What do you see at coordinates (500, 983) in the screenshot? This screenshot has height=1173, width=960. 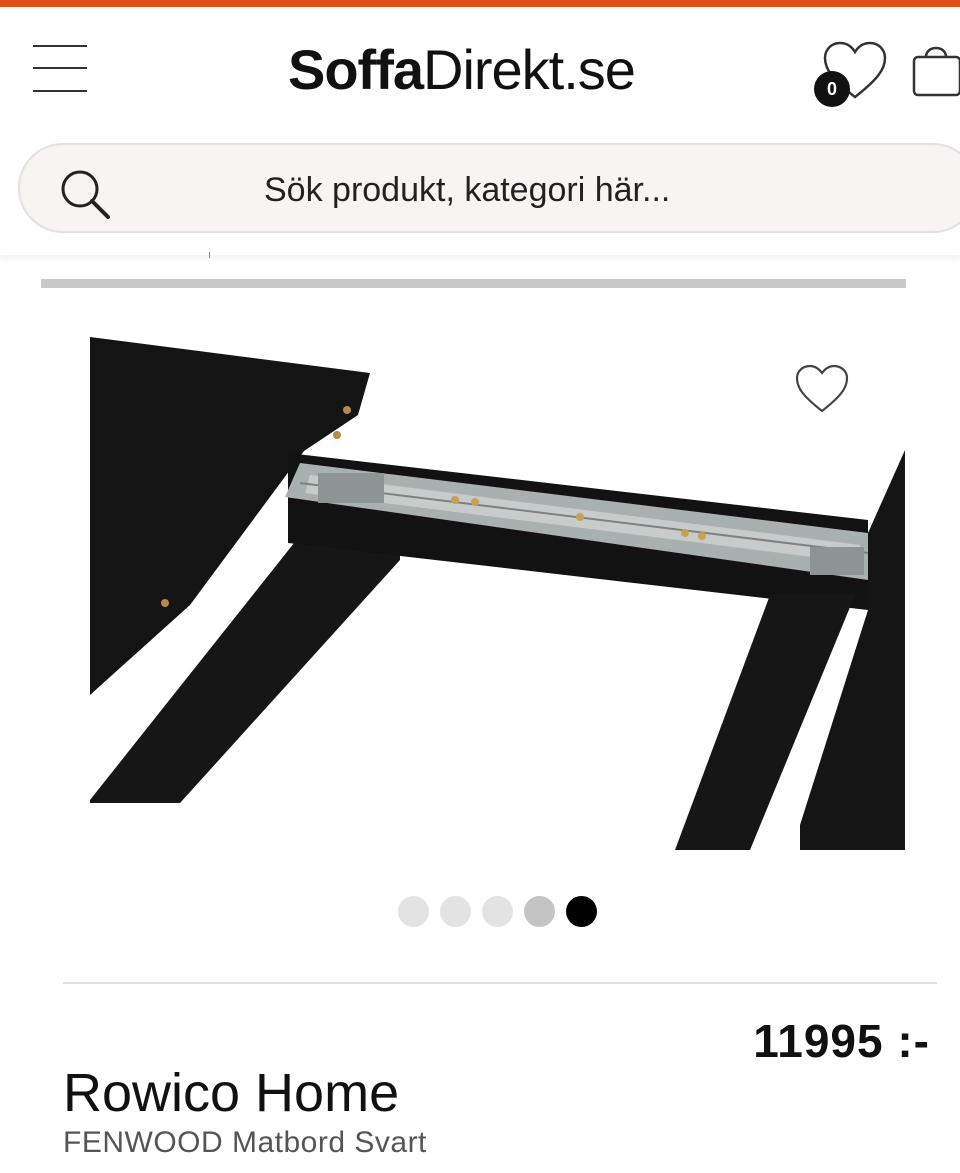 I see `section-divider` at bounding box center [500, 983].